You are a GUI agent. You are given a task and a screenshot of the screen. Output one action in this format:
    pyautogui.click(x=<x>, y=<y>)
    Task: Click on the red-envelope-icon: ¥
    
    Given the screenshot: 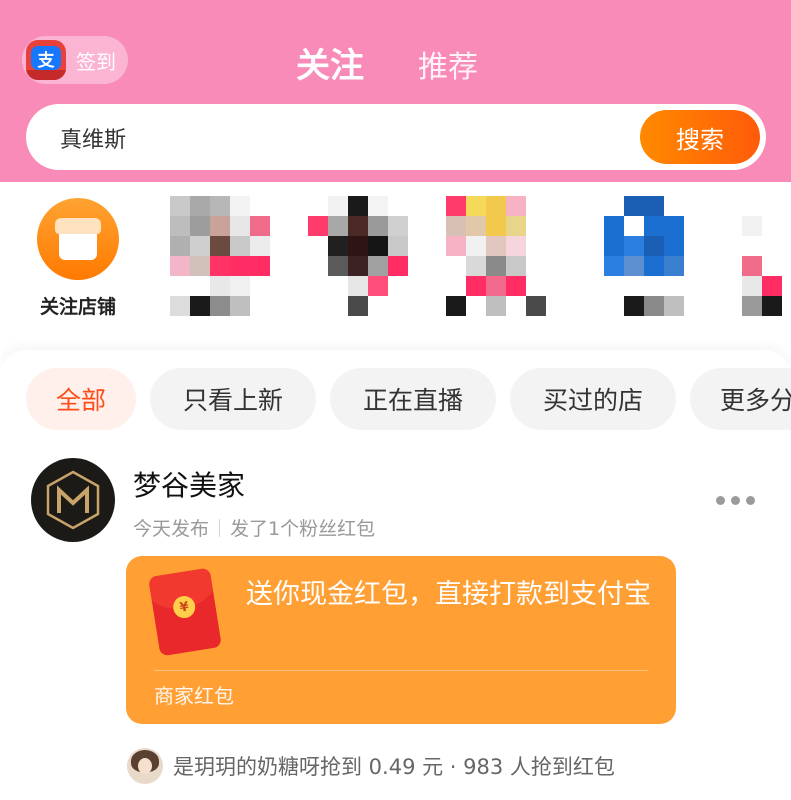 What is the action you would take?
    pyautogui.click(x=185, y=612)
    